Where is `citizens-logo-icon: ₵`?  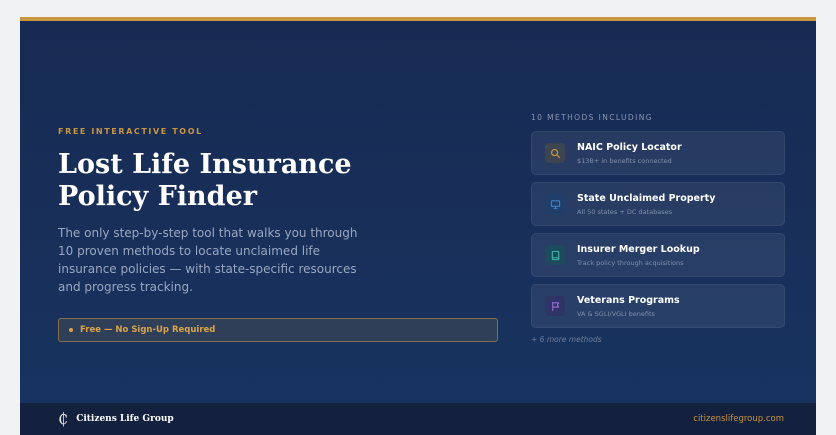 citizens-logo-icon: ₵ is located at coordinates (63, 418).